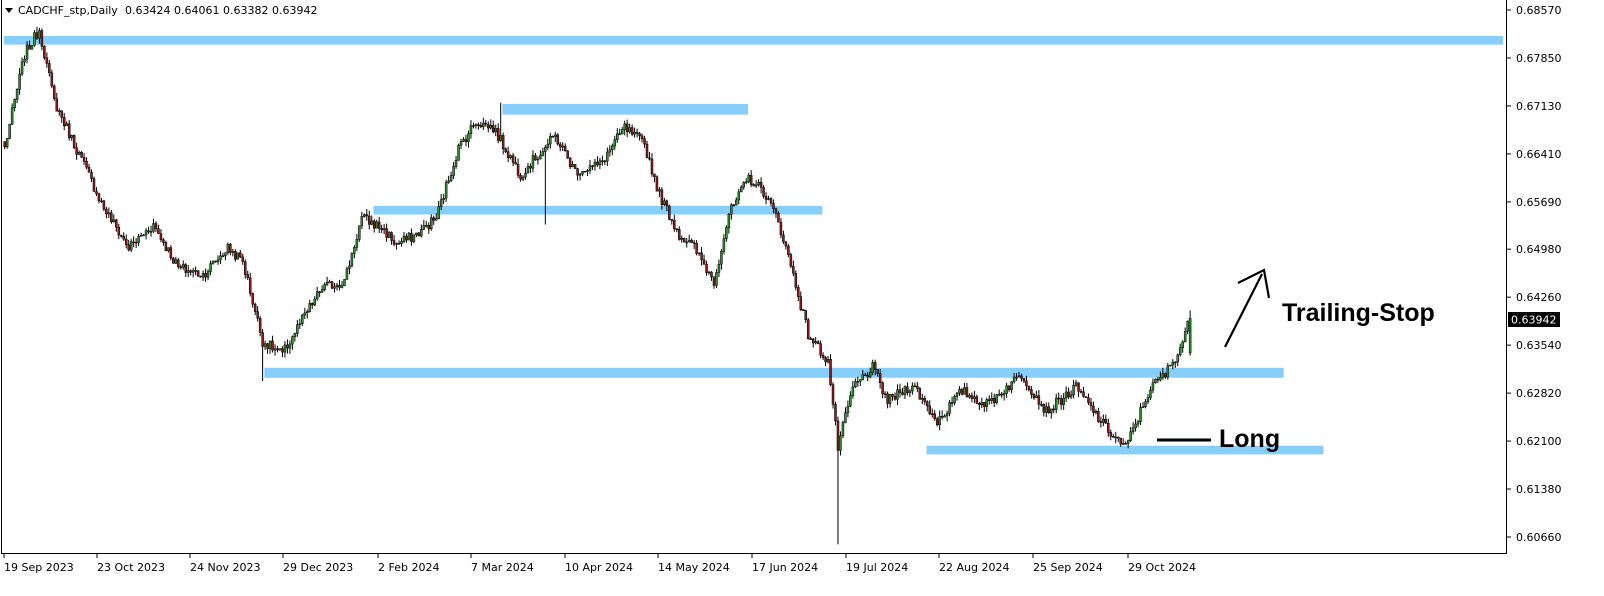  I want to click on price-tick-label: 0.67850, so click(1539, 58).